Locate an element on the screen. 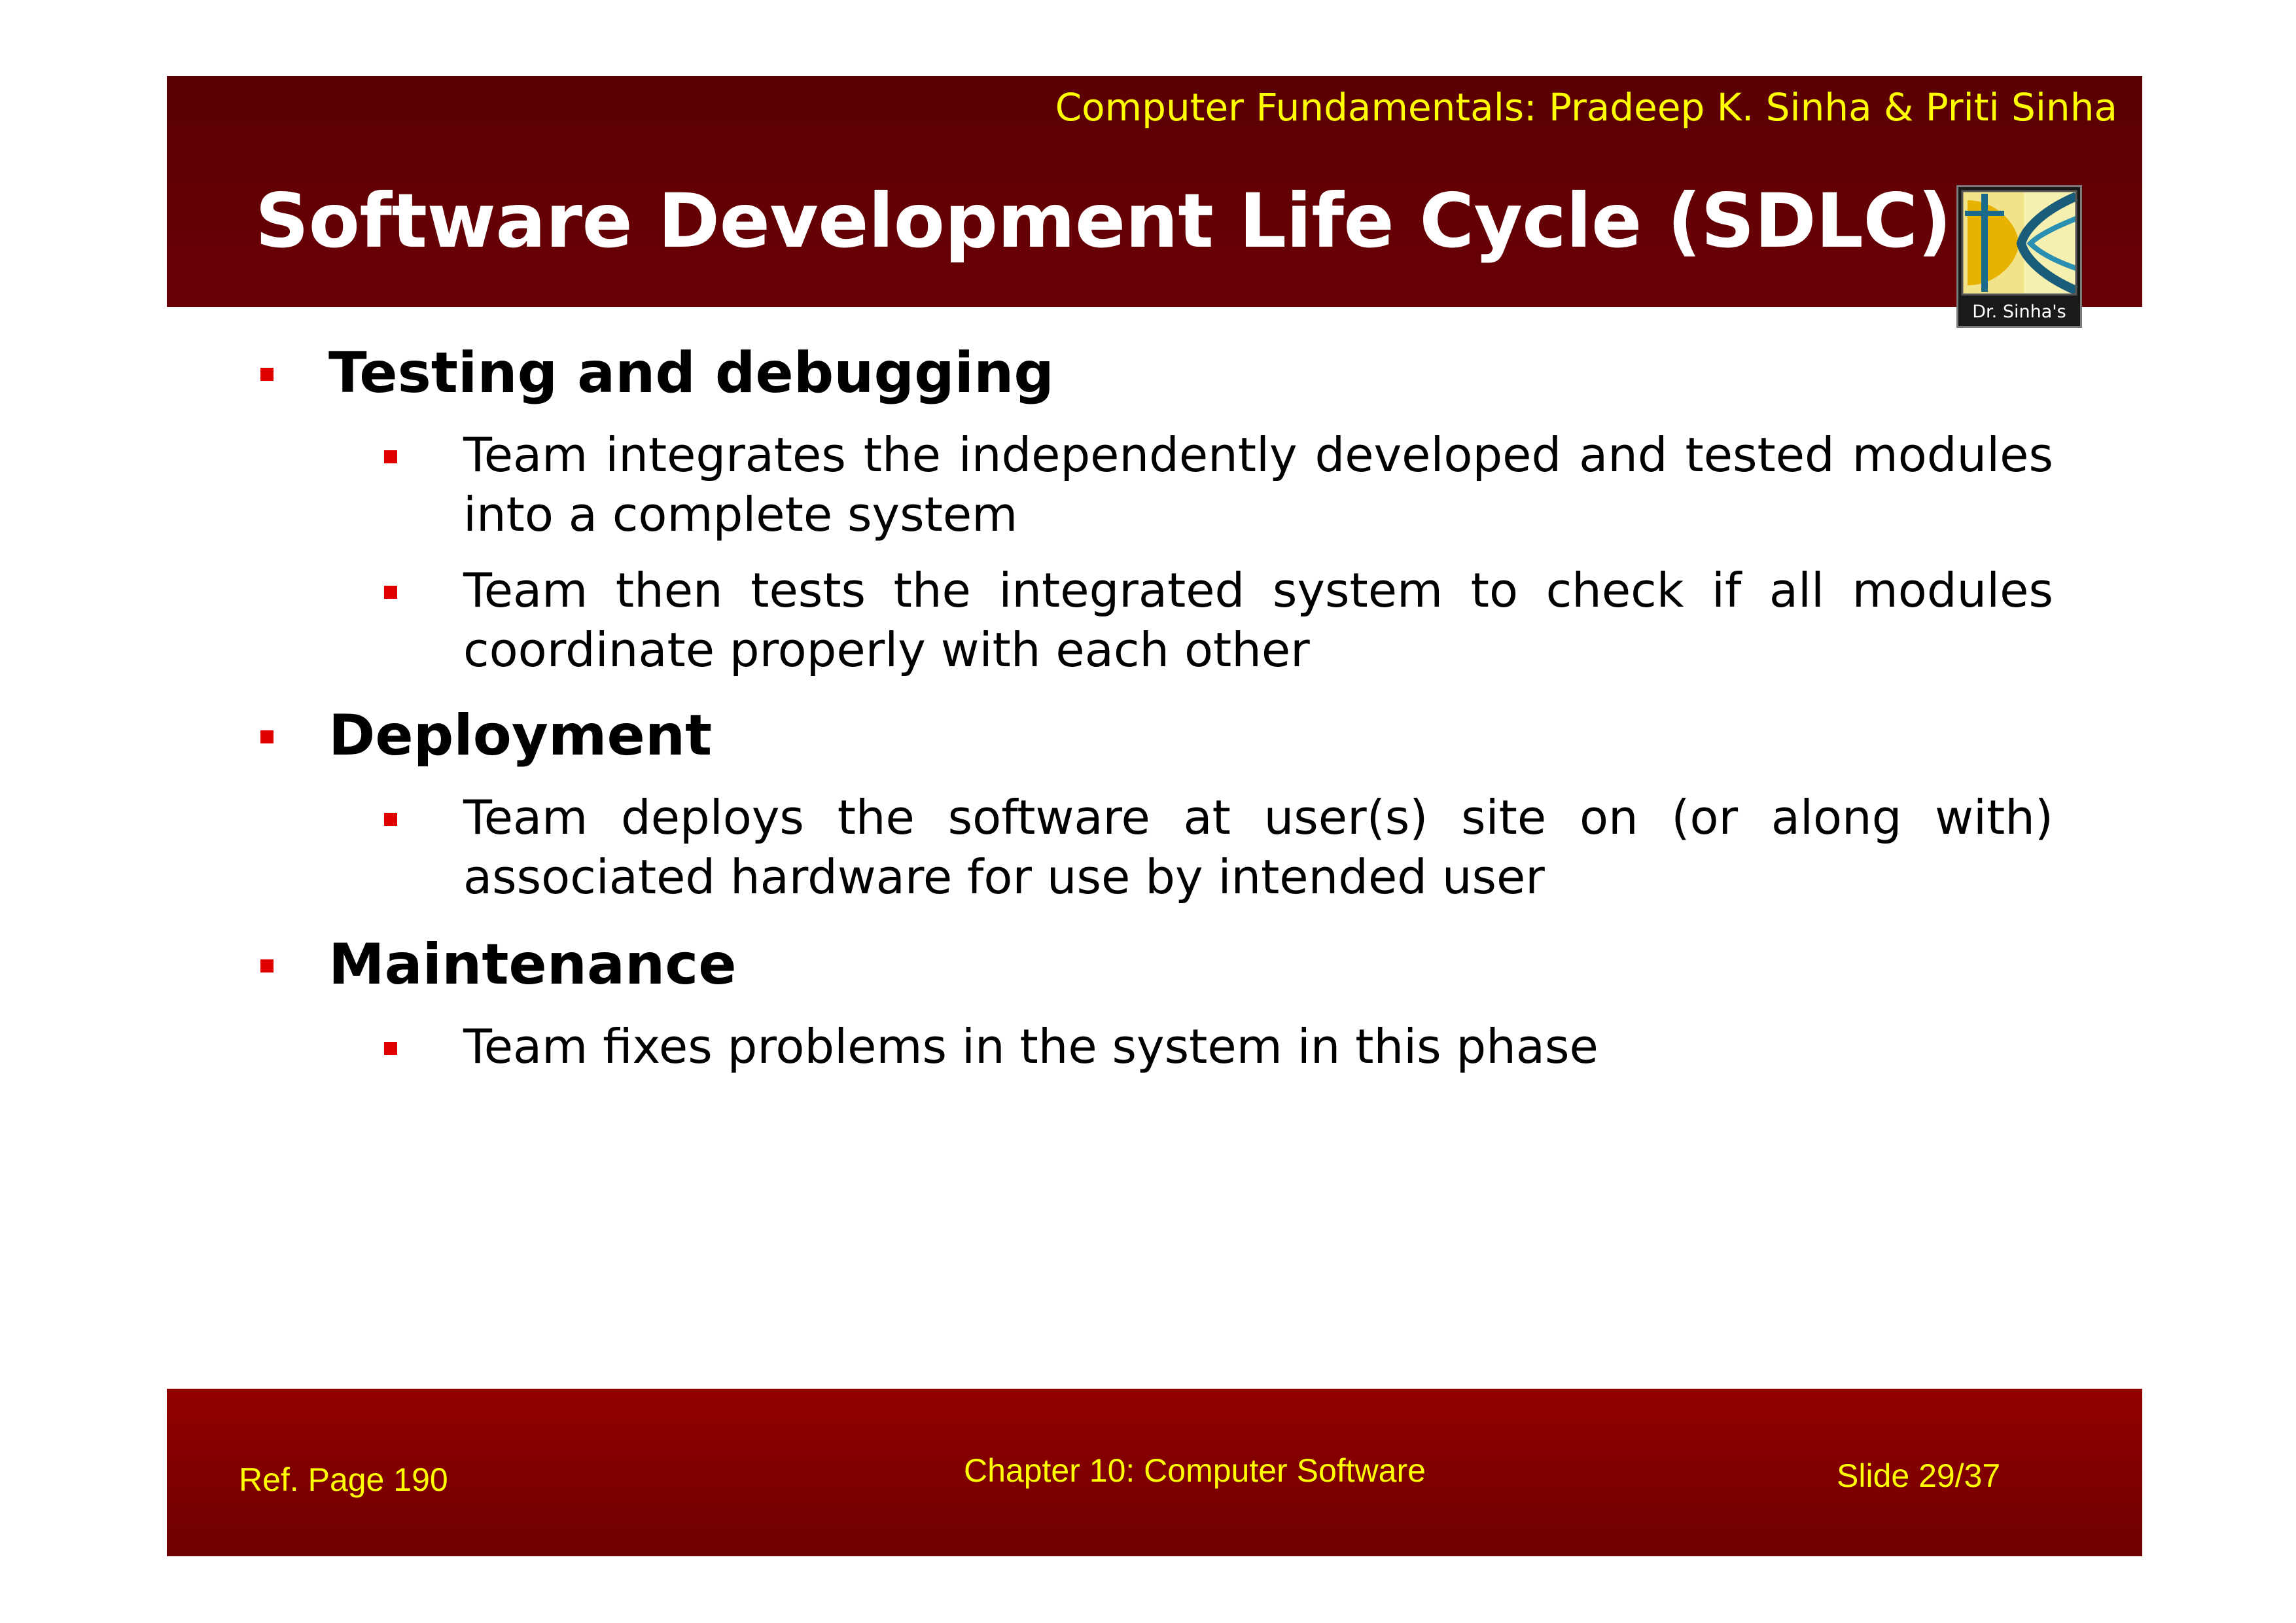  slide-number: Slide 29/37 is located at coordinates (1919, 1475).